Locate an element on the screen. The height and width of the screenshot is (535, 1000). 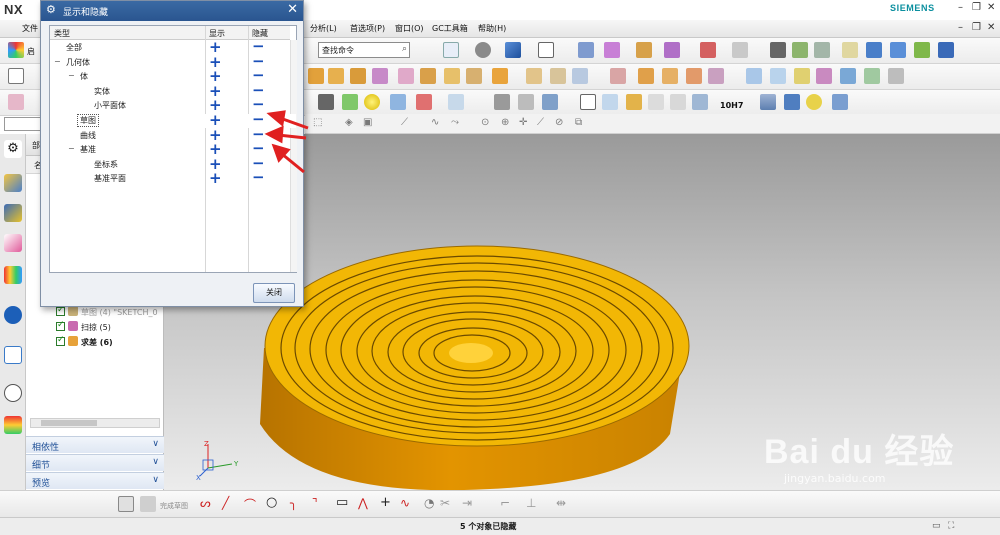
snap-existing-icon: ⧉ is located at coordinates (578, 122).